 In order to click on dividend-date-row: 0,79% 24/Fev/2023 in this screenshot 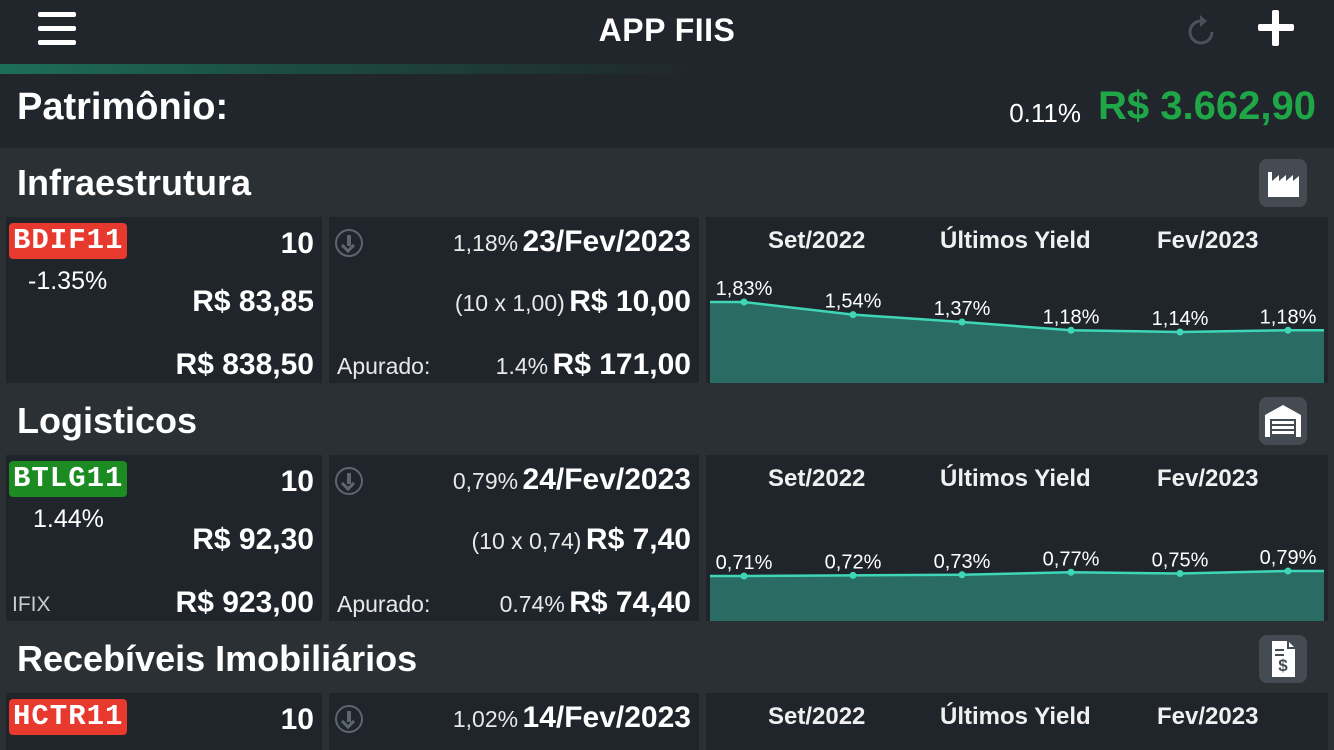, I will do `click(572, 480)`.